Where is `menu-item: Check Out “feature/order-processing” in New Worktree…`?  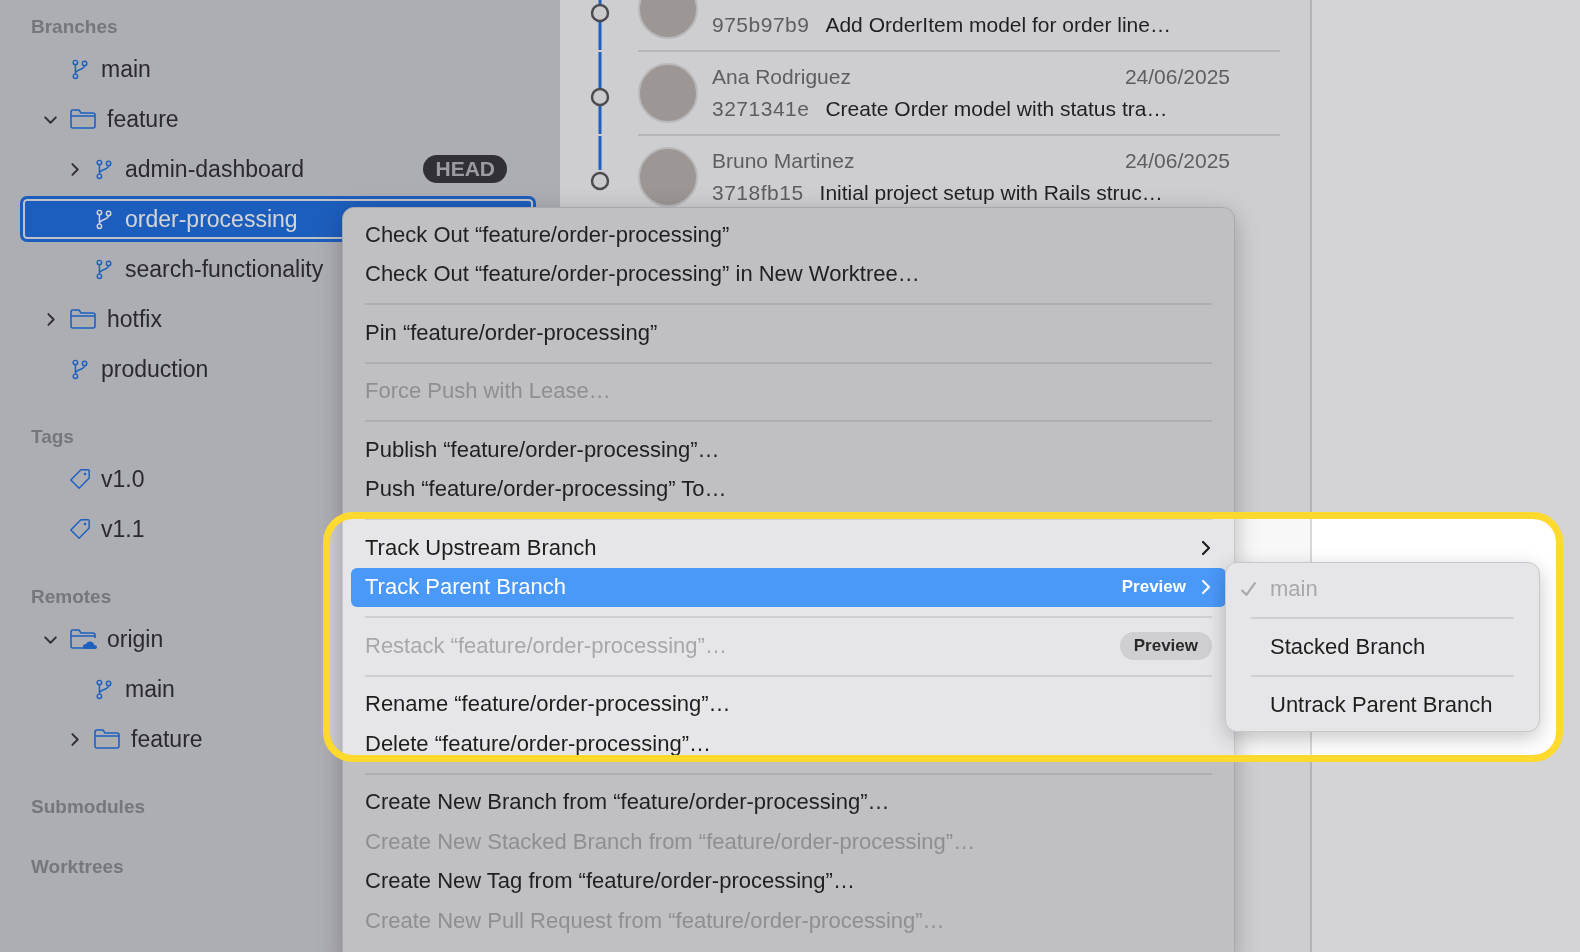 menu-item: Check Out “feature/order-processing” in New Worktree… is located at coordinates (788, 274).